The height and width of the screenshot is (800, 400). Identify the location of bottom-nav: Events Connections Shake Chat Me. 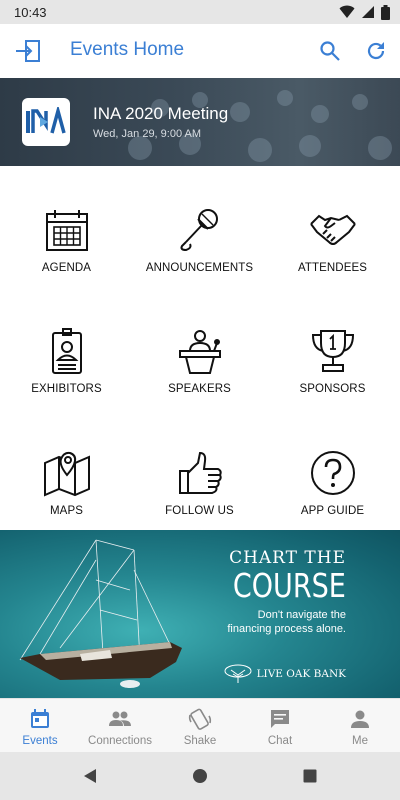
(200, 725).